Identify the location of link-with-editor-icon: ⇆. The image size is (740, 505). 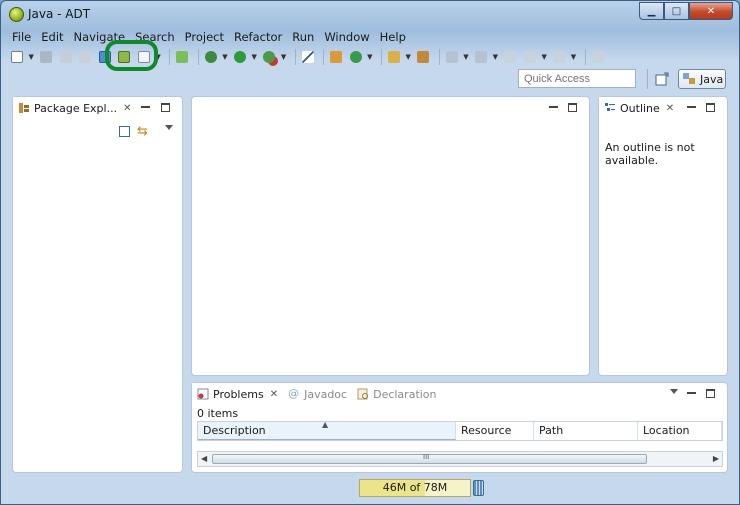
(142, 131).